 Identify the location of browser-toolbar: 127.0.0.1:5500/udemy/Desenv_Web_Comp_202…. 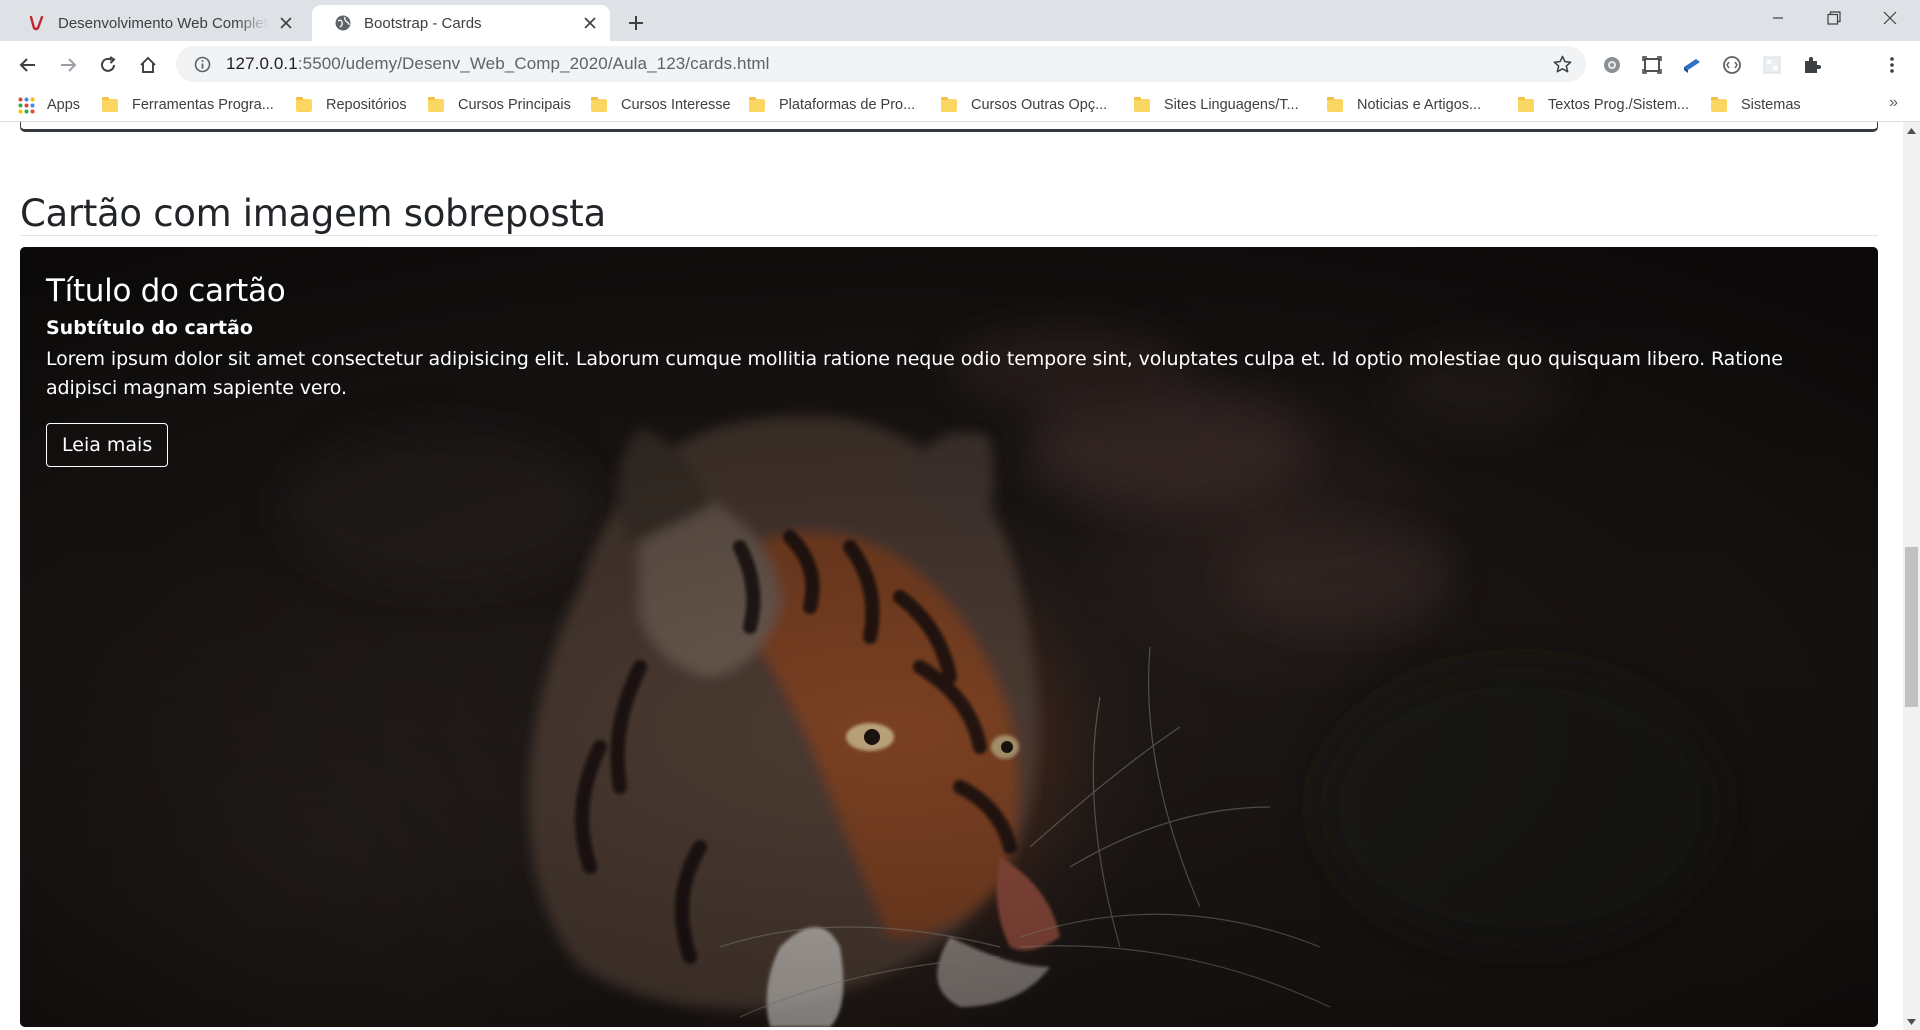
(960, 79).